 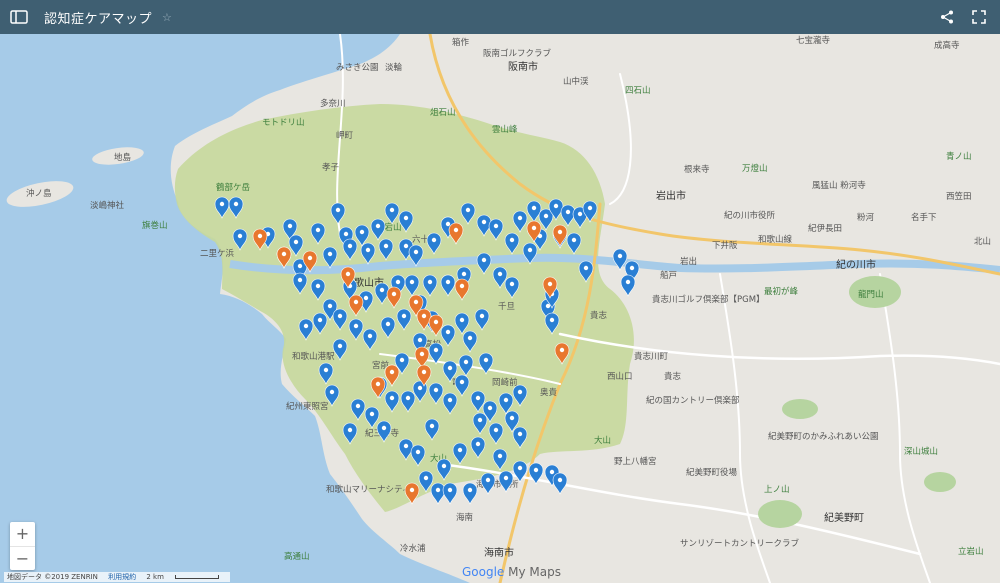 What do you see at coordinates (576, 81) in the screenshot?
I see `label-yamanaka: 山中渓` at bounding box center [576, 81].